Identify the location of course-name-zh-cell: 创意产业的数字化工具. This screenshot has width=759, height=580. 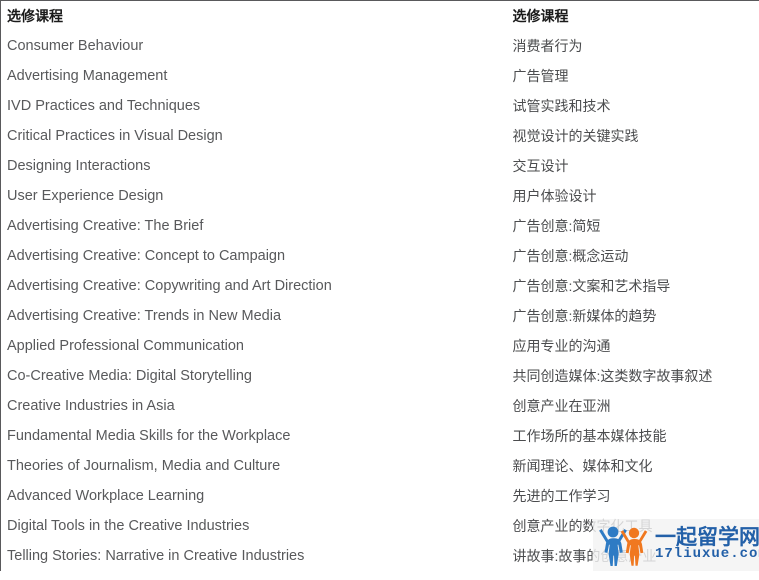
(633, 526).